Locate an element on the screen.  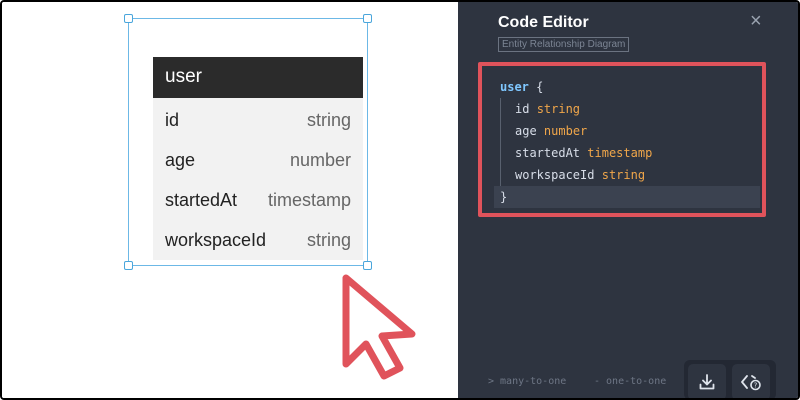
code-line: user { is located at coordinates (634, 87).